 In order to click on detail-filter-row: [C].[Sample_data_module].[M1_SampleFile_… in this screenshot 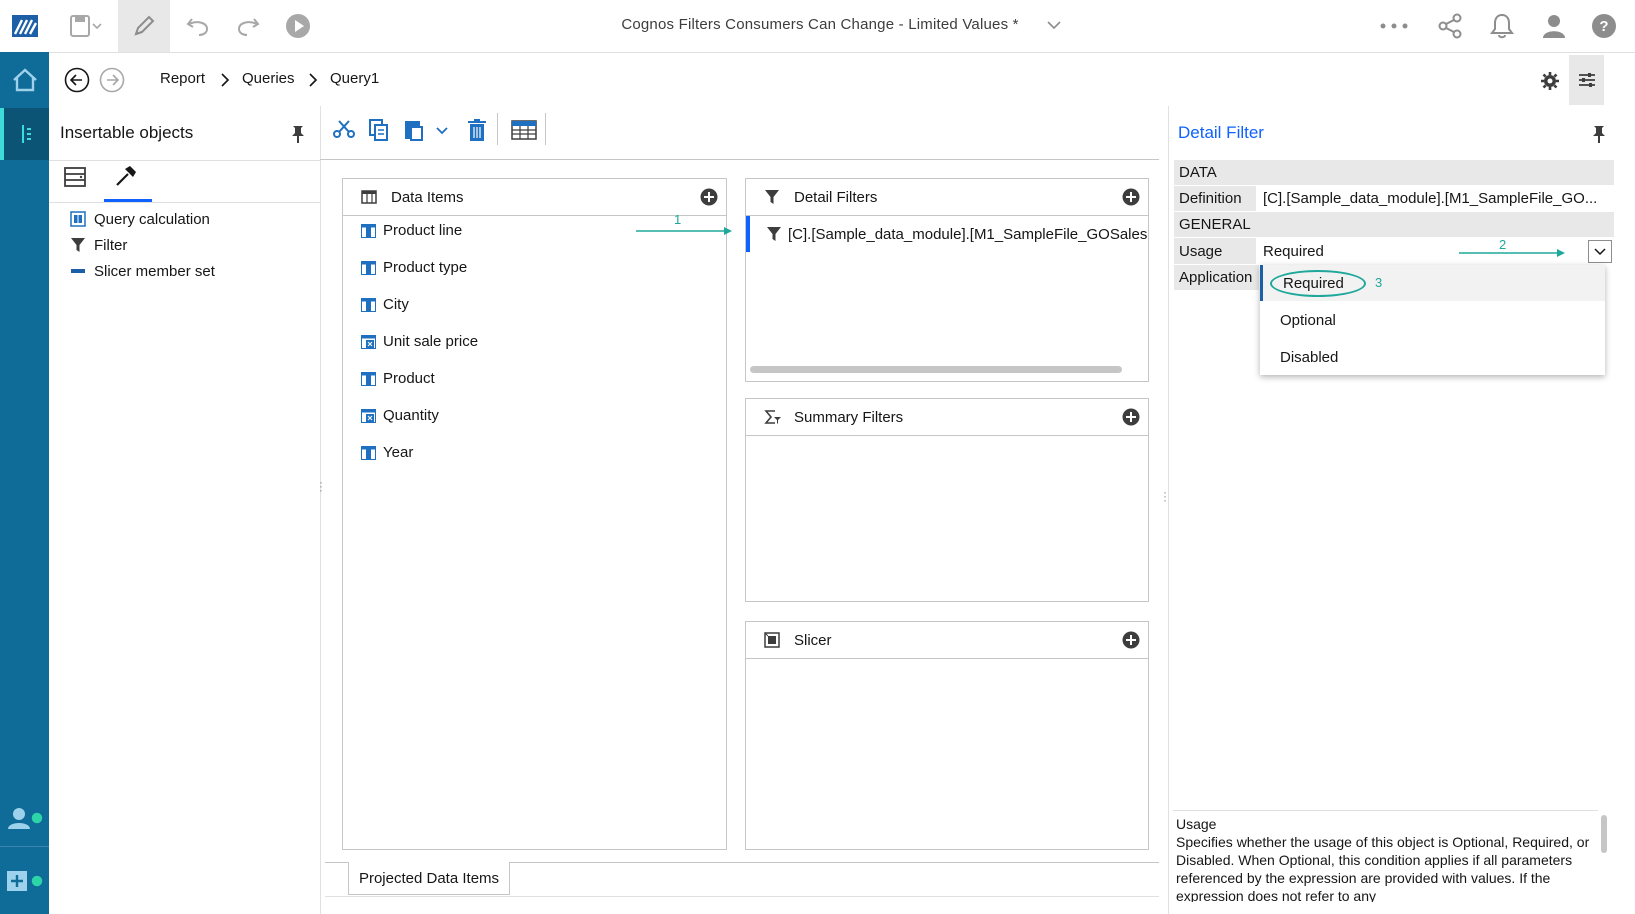, I will do `click(947, 234)`.